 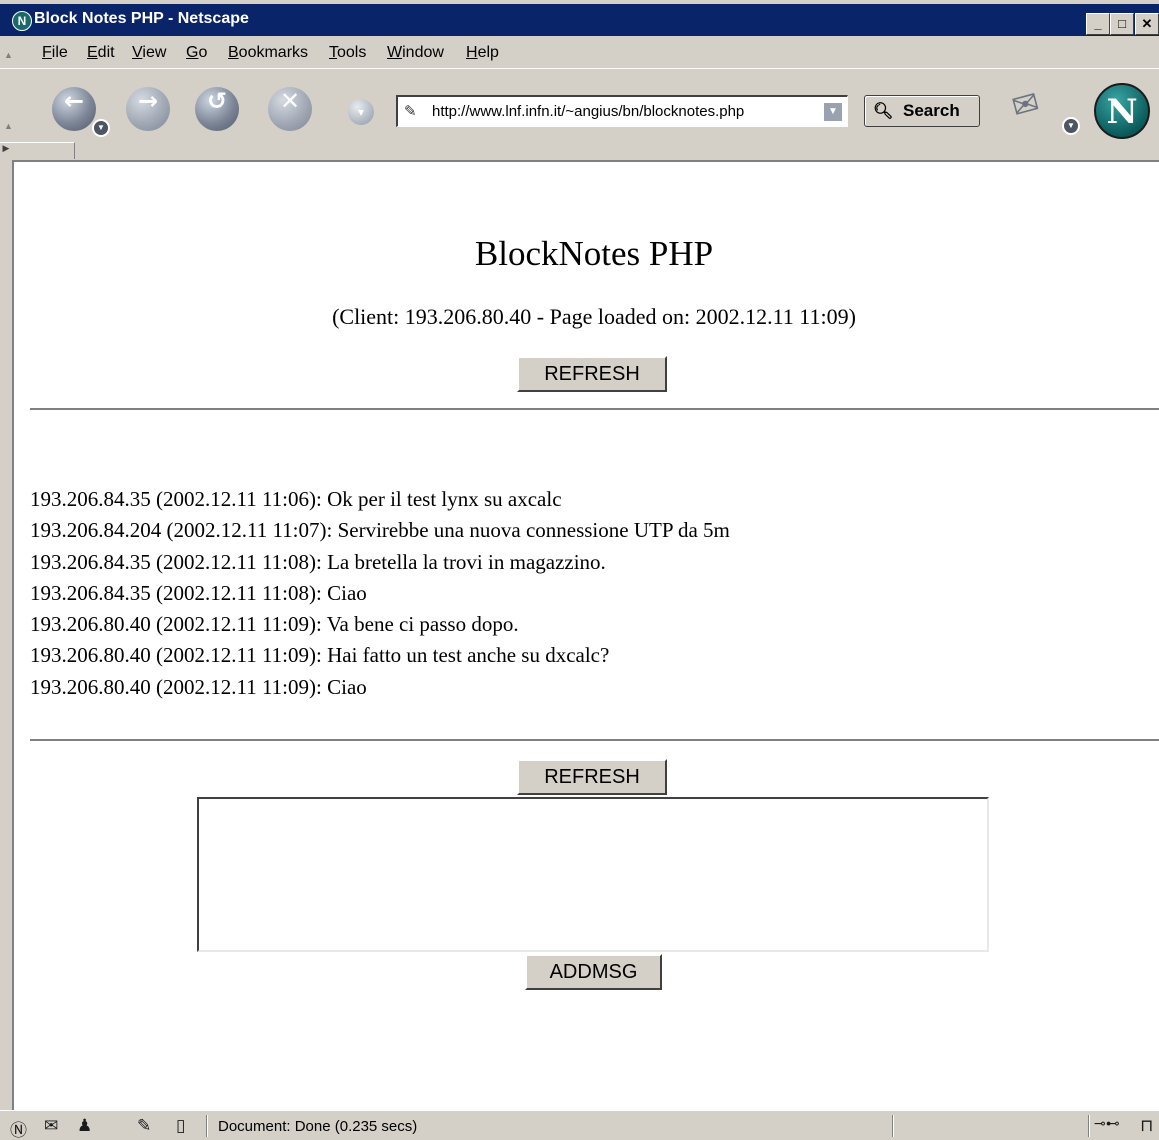 What do you see at coordinates (148, 109) in the screenshot?
I see `forward-arrow-icon: →` at bounding box center [148, 109].